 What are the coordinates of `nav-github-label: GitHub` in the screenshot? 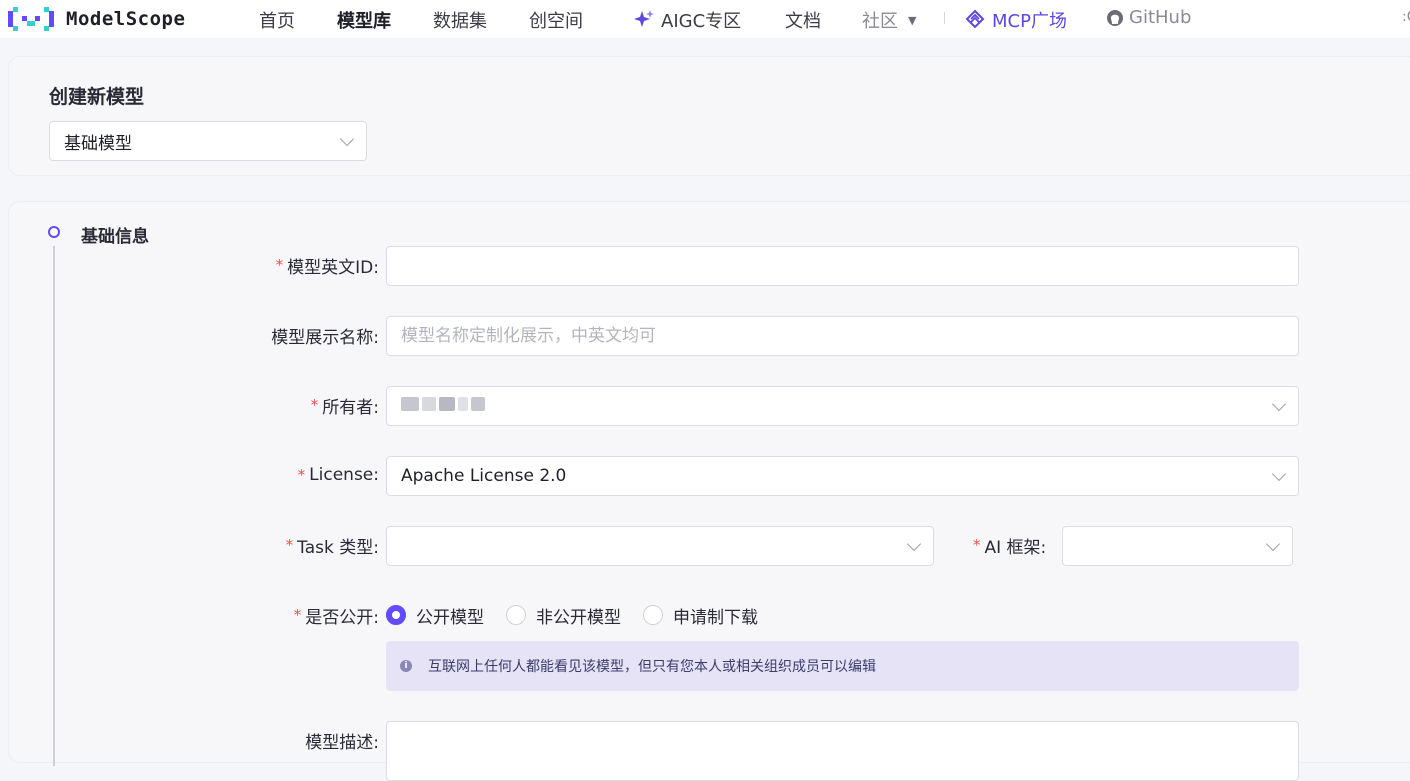 It's located at (1160, 17).